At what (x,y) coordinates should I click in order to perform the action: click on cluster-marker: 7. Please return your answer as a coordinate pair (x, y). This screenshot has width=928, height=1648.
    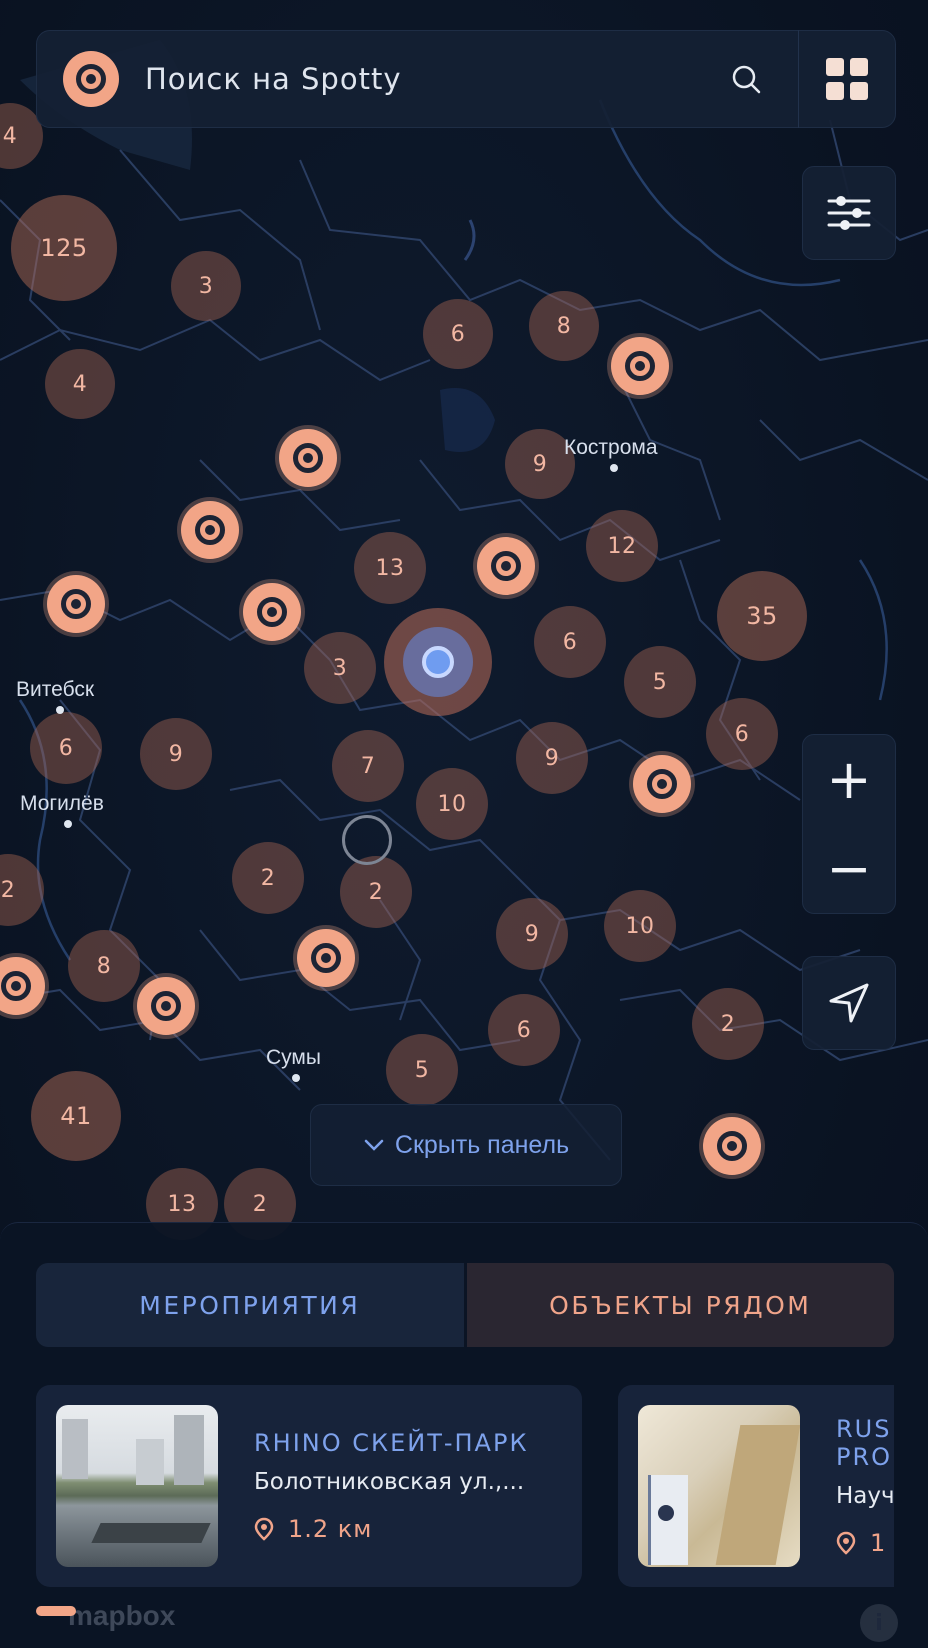
    Looking at the image, I should click on (368, 766).